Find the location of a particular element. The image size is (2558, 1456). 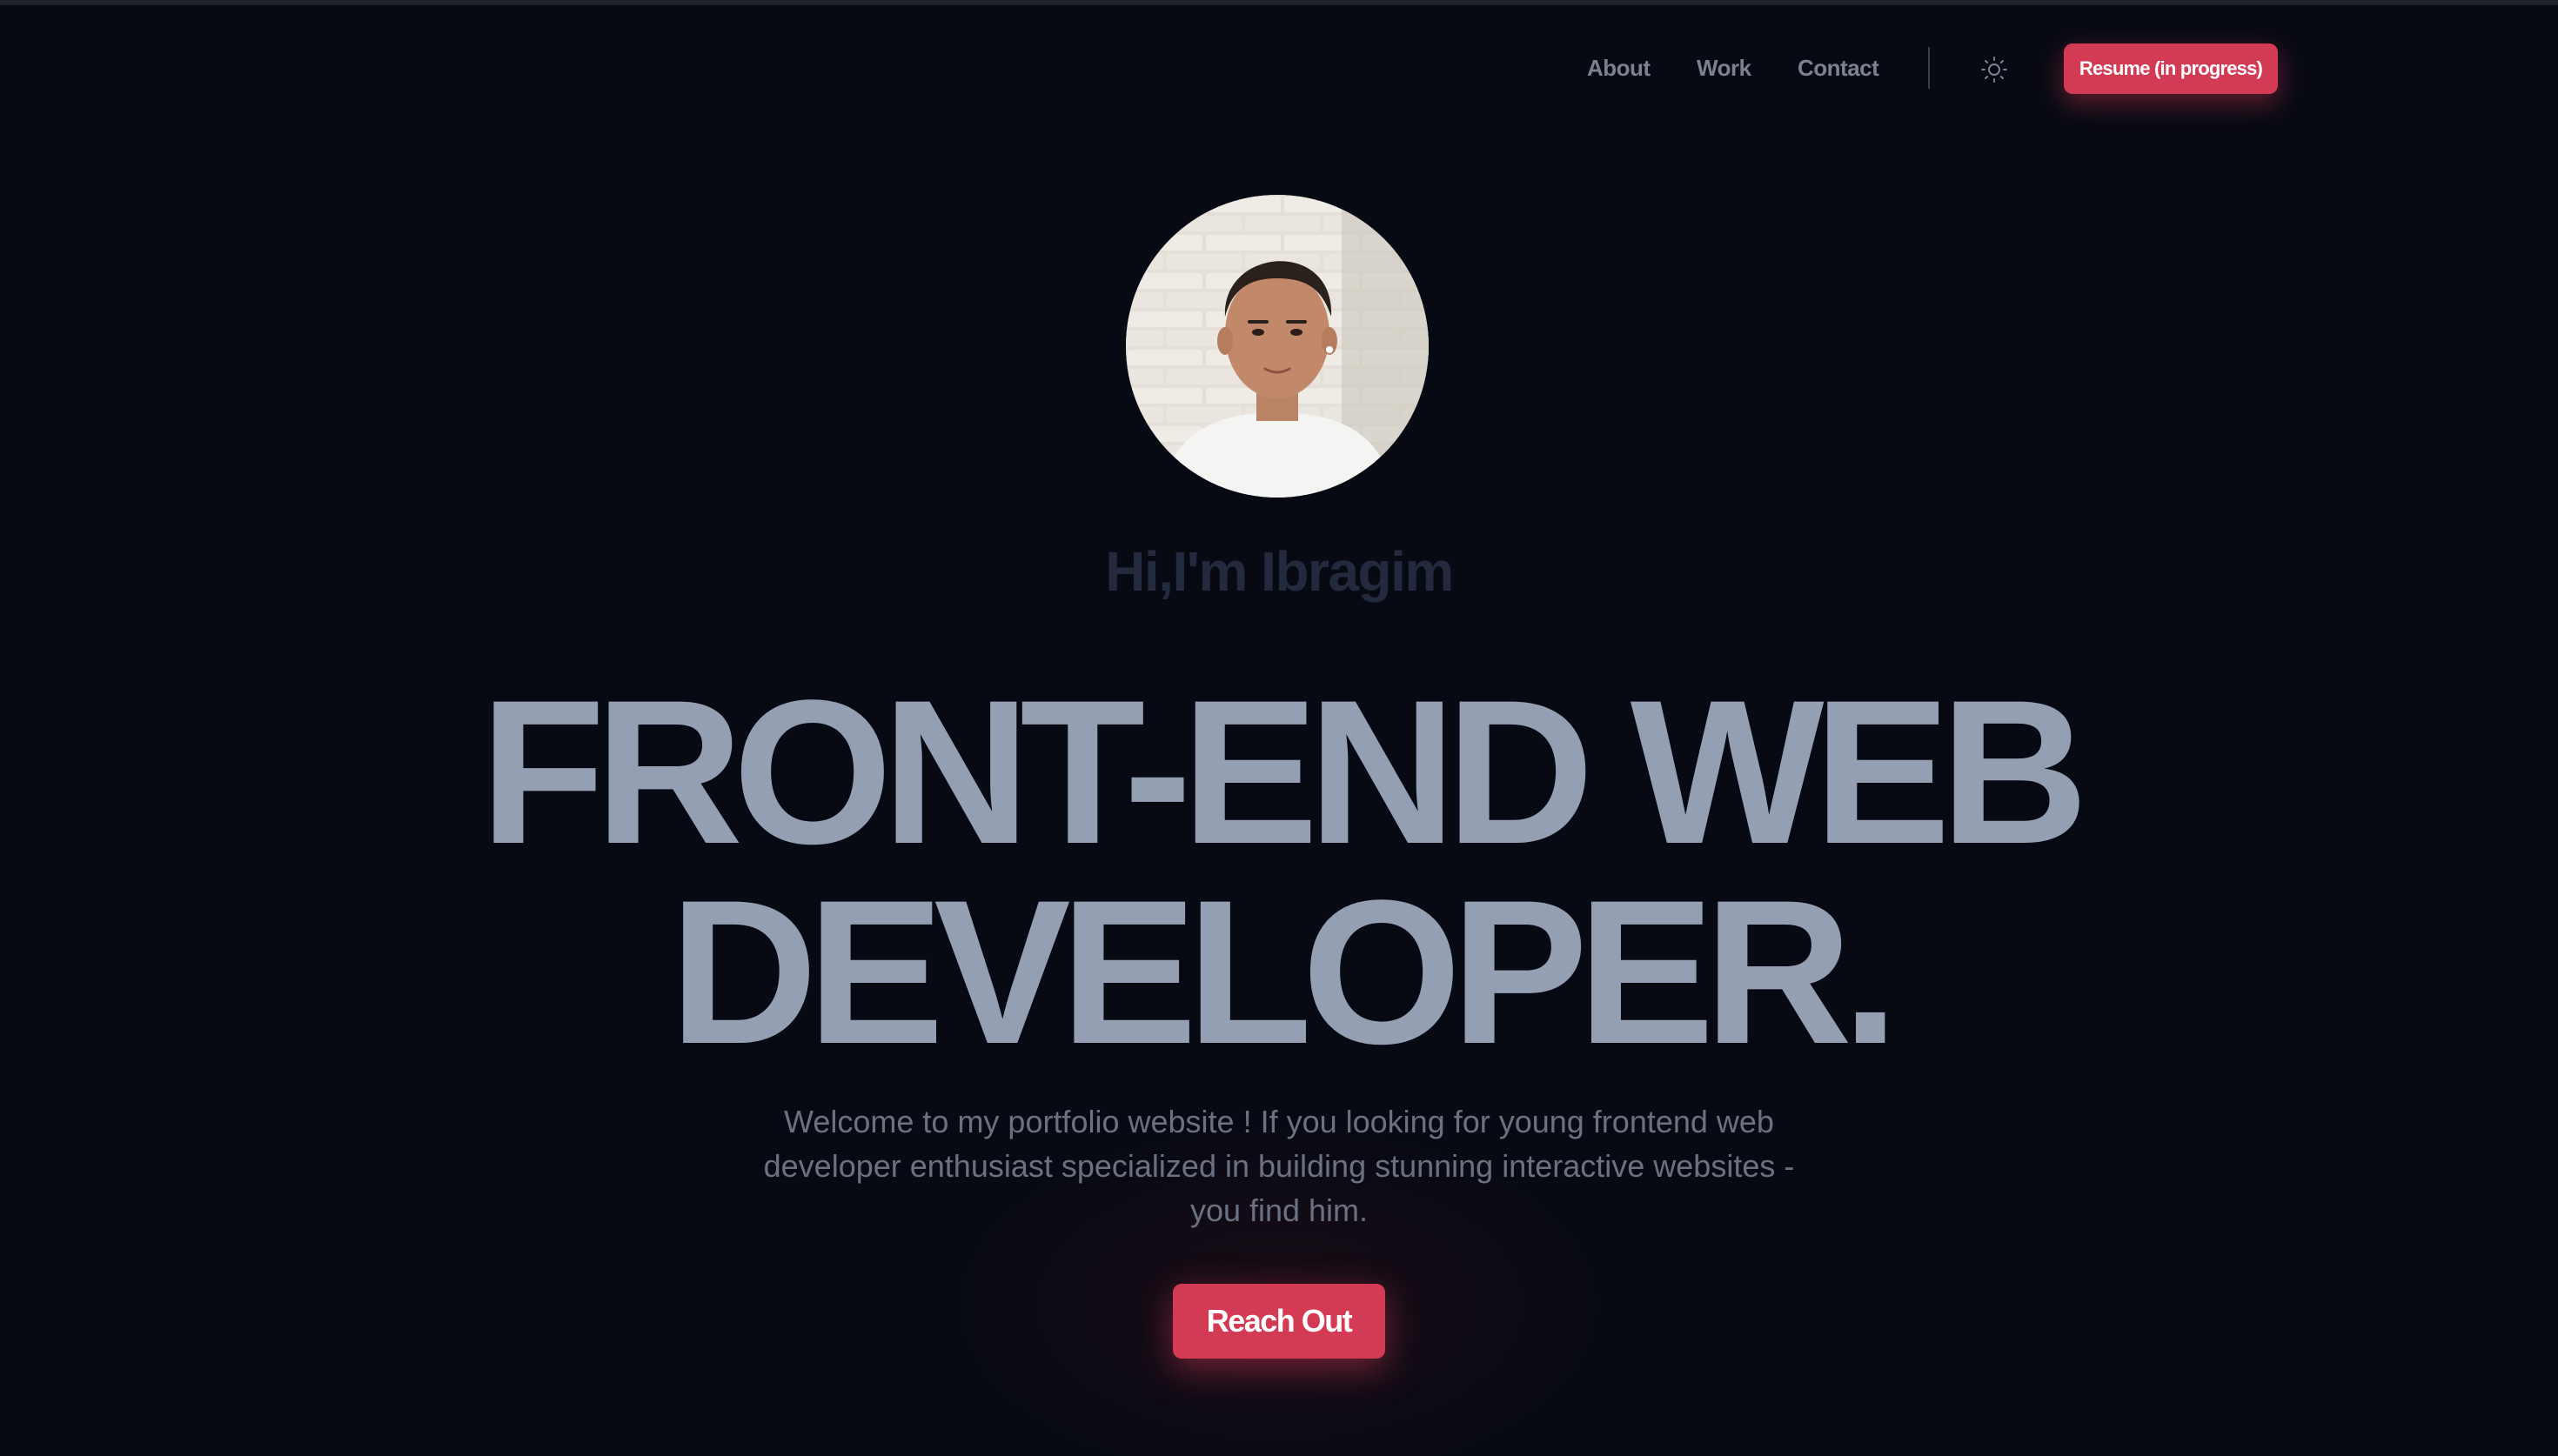

avatar is located at coordinates (1277, 346).